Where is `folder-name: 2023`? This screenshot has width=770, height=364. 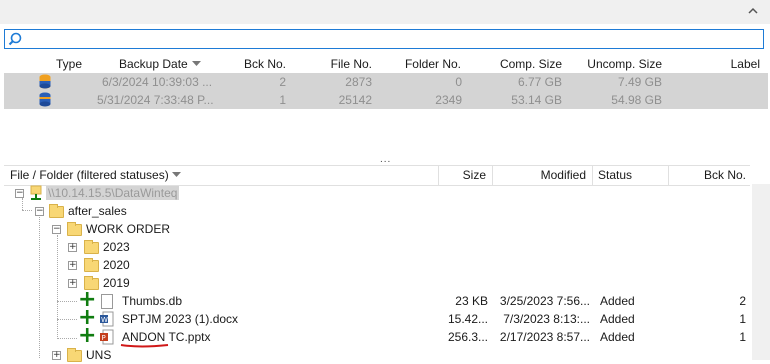 folder-name: 2023 is located at coordinates (116, 247).